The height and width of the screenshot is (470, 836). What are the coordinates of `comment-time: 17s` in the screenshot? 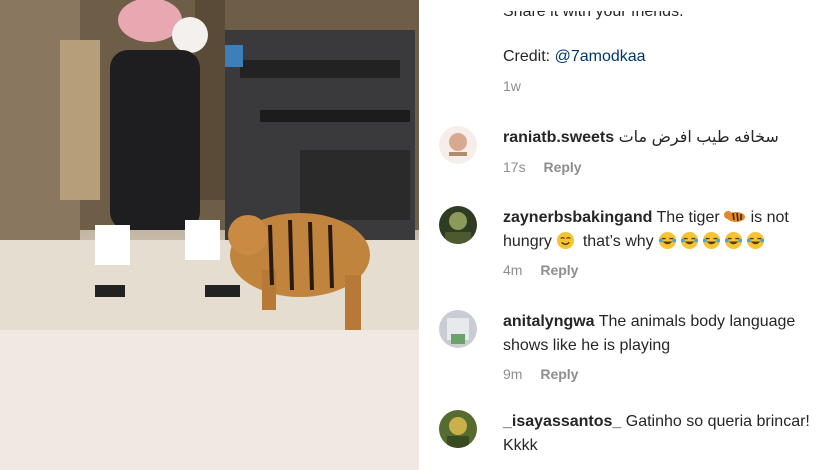 It's located at (514, 167).